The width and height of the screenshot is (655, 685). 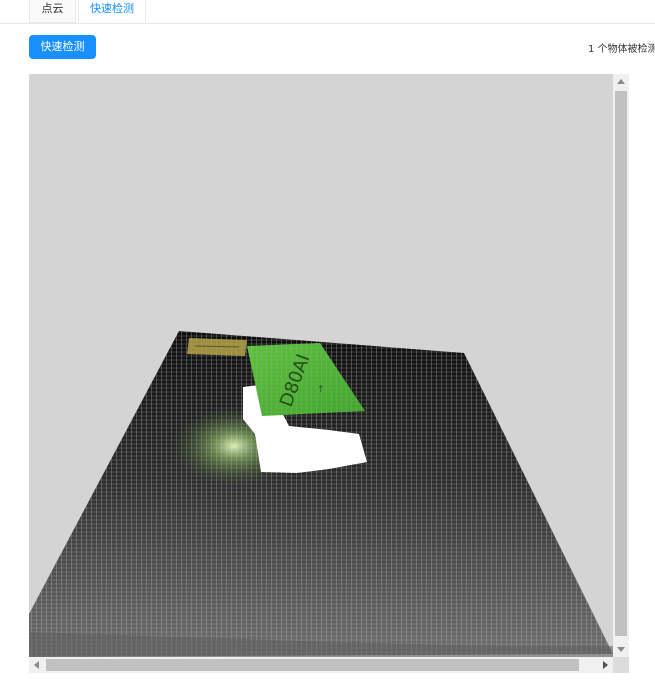 I want to click on vertical-scroll-thumb, so click(x=621, y=363).